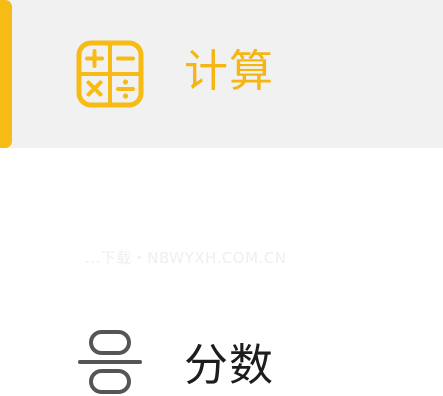  Describe the element at coordinates (186, 258) in the screenshot. I see `watermark: ...下载・NBWYXH.COM.CN` at that location.